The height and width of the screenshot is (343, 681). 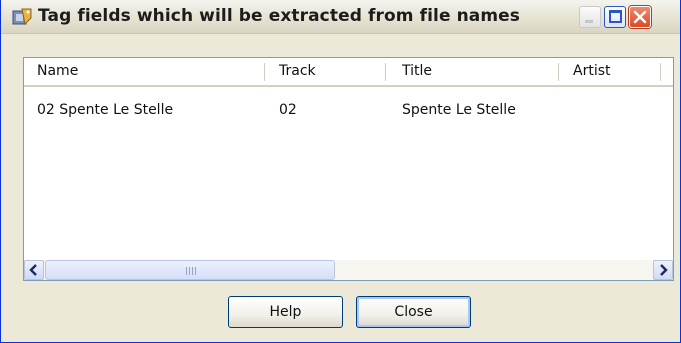 I want to click on close-window-button, so click(x=640, y=17).